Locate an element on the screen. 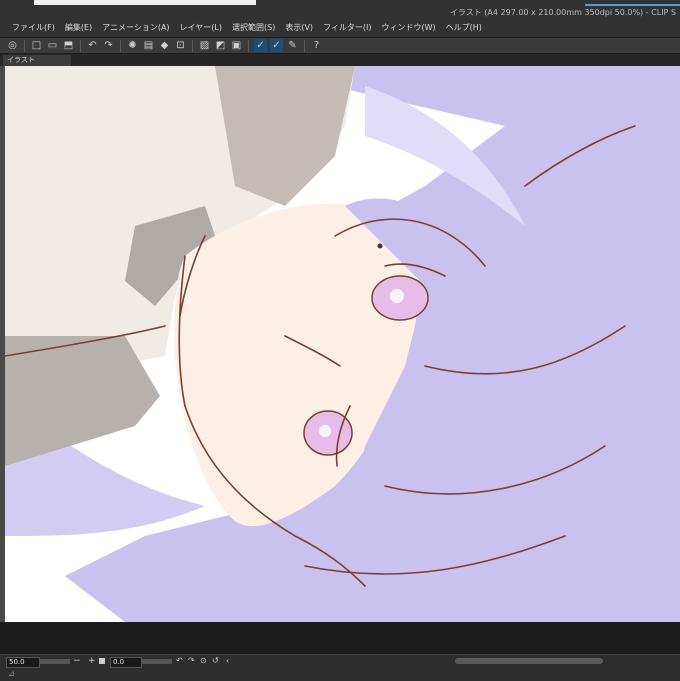 This screenshot has height=681, width=680. menu-window: ウィンドウ(W) is located at coordinates (411, 28).